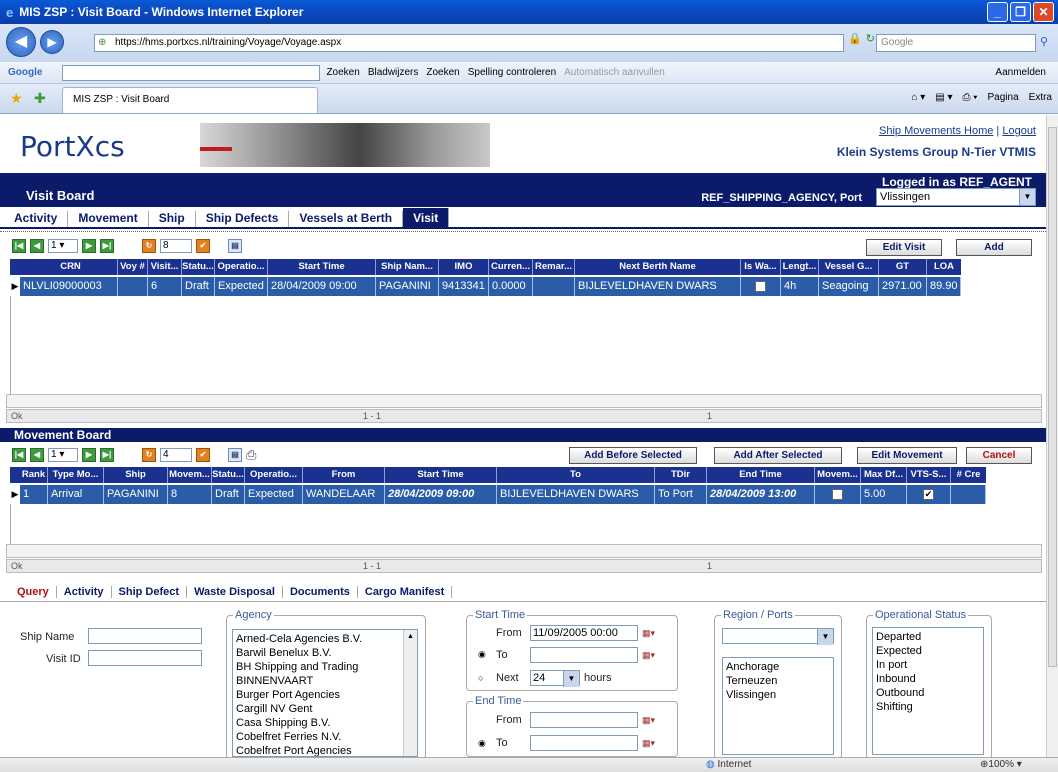  Describe the element at coordinates (235, 591) in the screenshot. I see `tab-q-waste-disposal: Waste Disposal` at that location.